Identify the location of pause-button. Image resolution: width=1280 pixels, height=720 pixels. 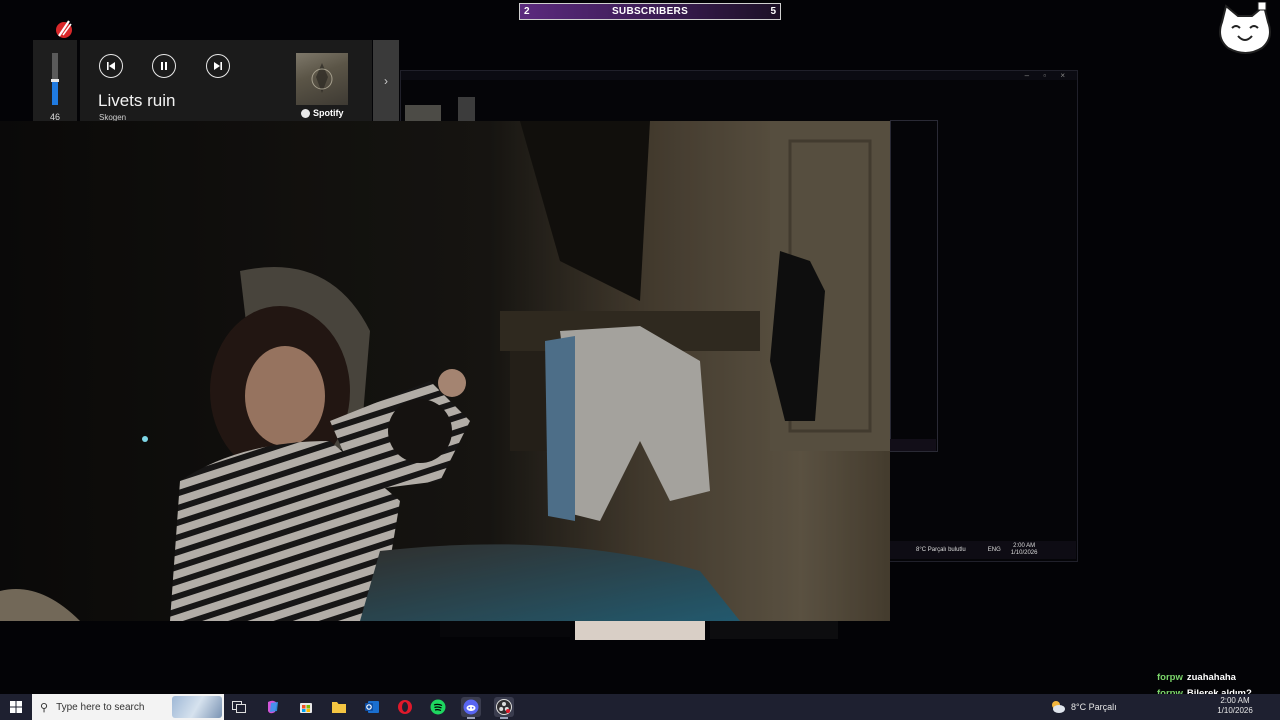
(164, 66).